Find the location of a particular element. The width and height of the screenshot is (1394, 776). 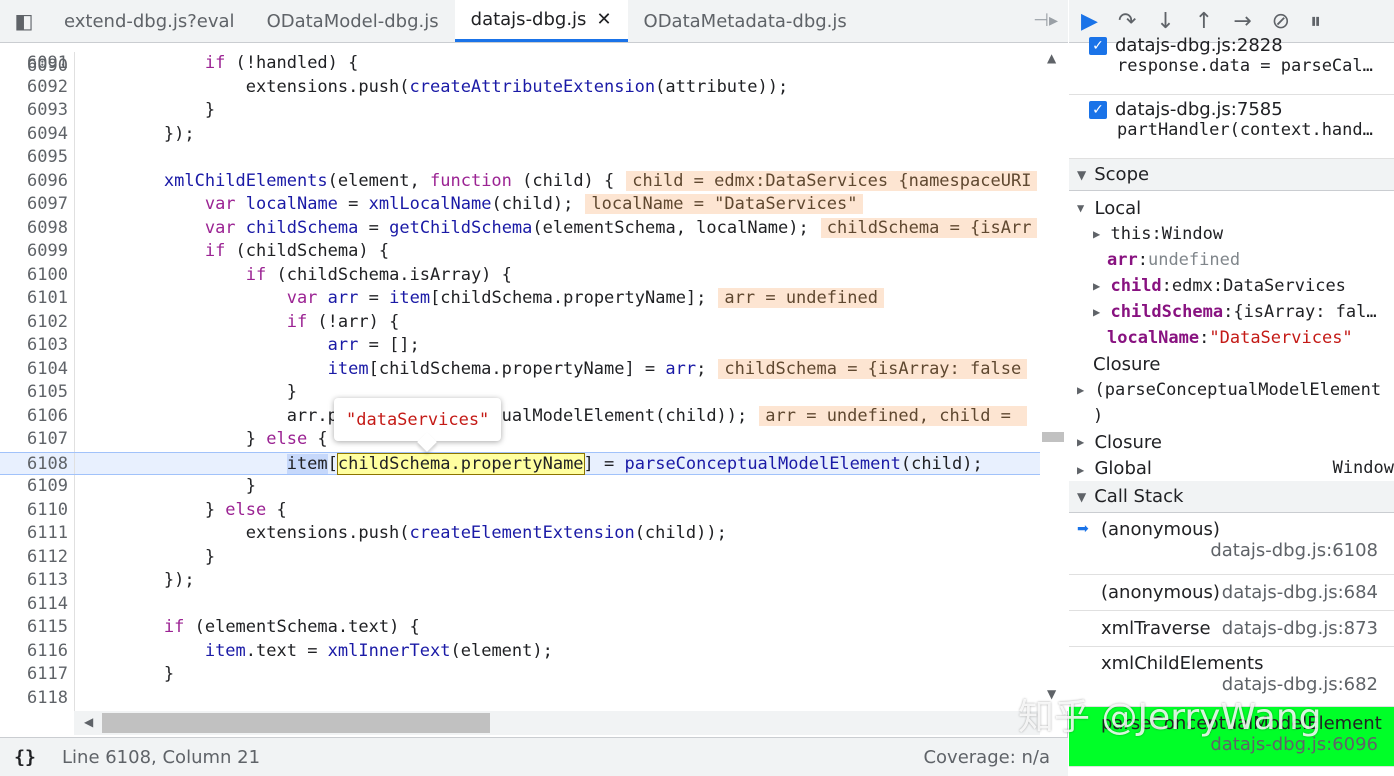

line-number: 6092 is located at coordinates (34, 88).